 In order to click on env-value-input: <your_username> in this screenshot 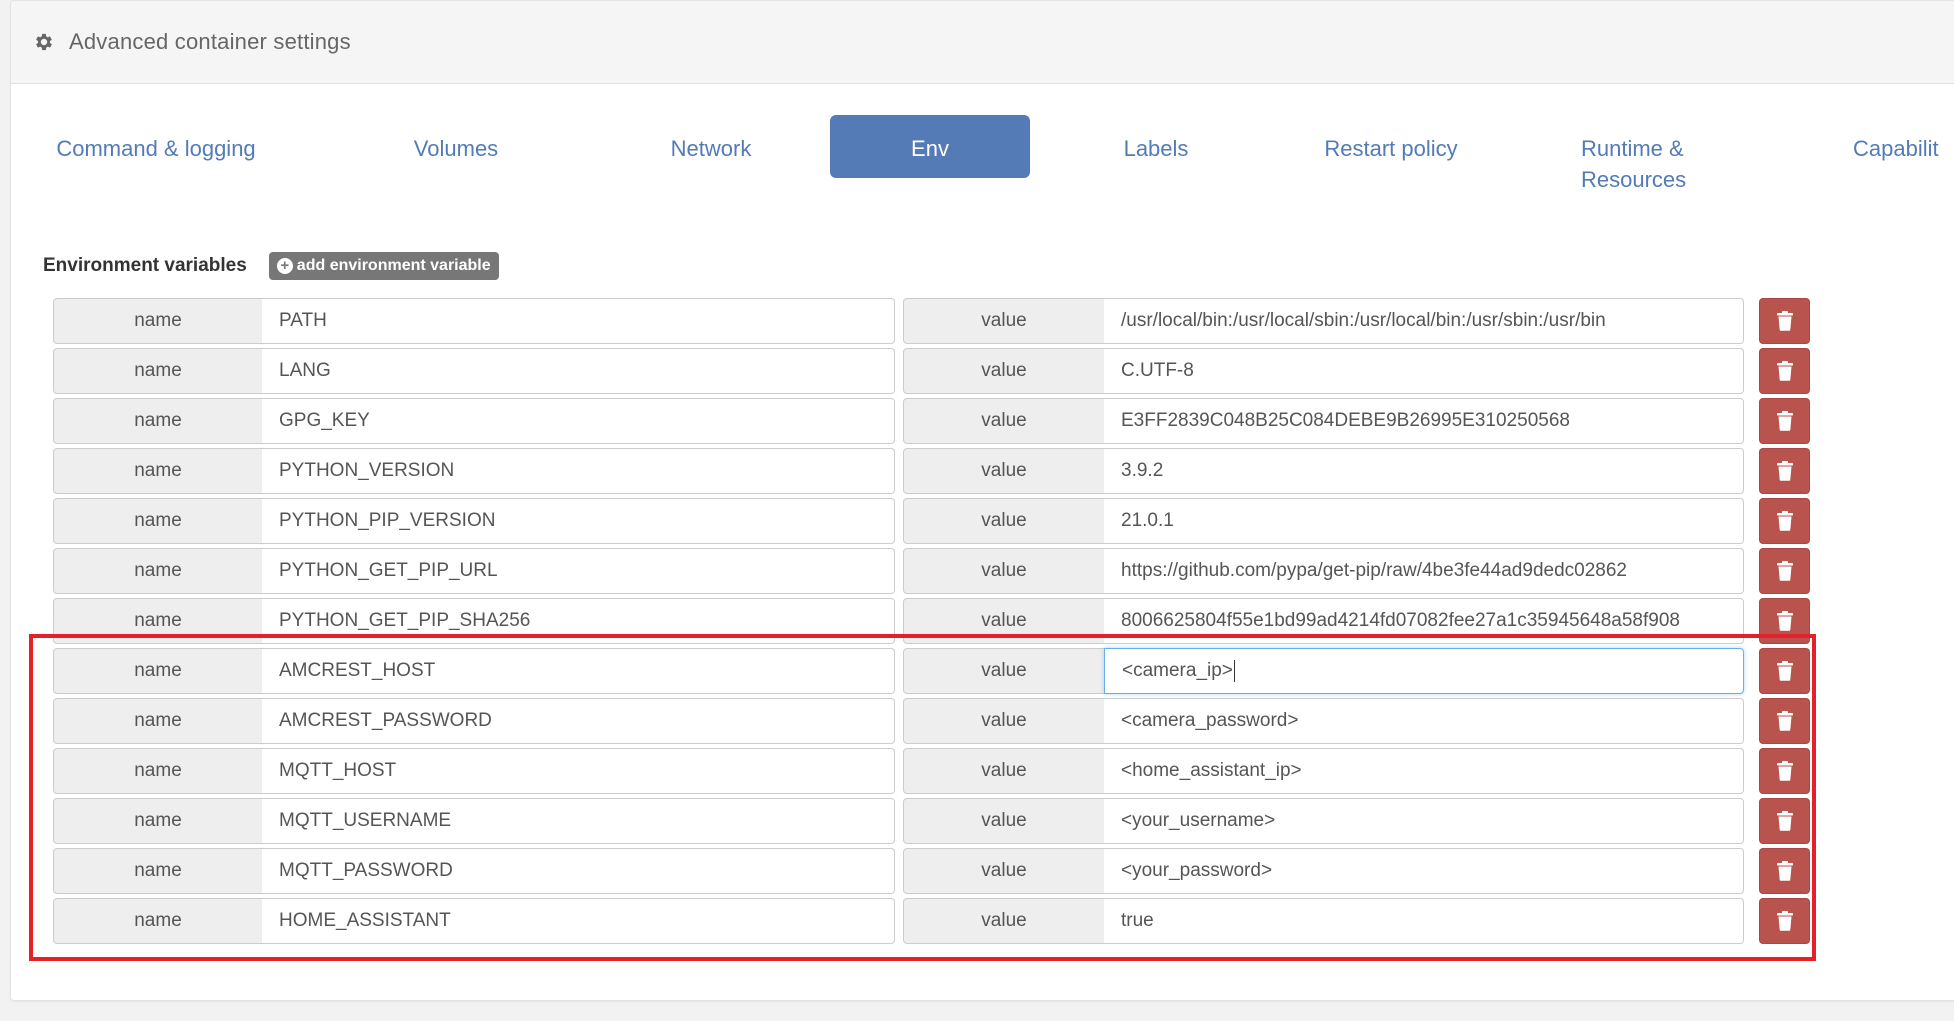, I will do `click(1424, 821)`.